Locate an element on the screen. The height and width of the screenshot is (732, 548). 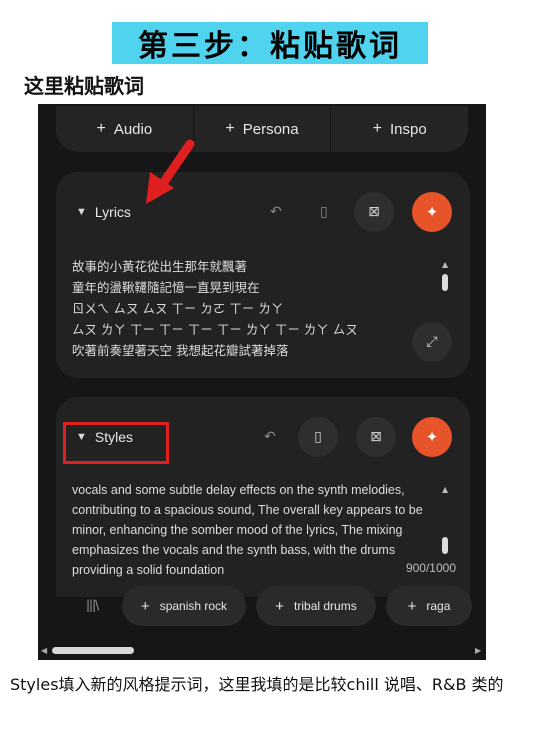
styles-scroll-thumb is located at coordinates (445, 545).